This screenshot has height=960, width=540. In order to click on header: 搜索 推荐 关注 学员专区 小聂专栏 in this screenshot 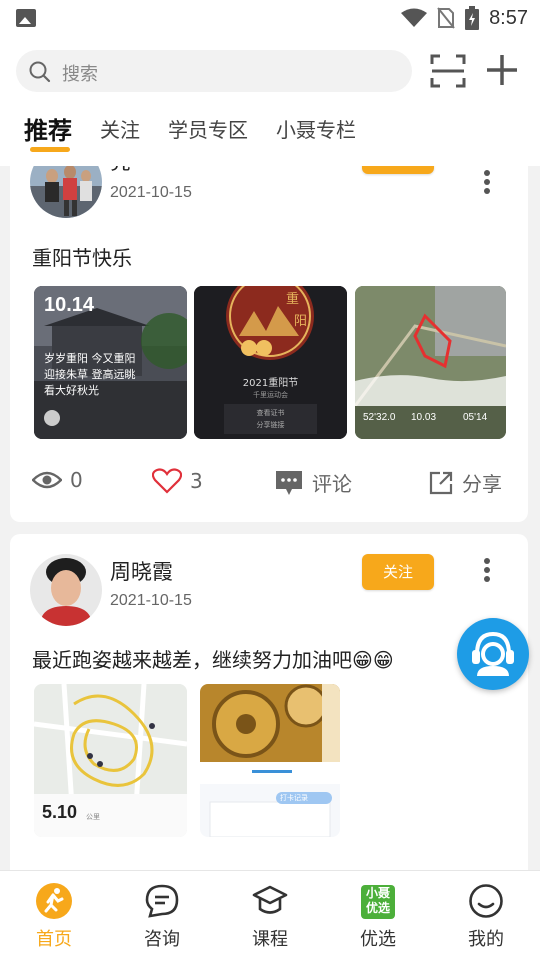, I will do `click(270, 101)`.